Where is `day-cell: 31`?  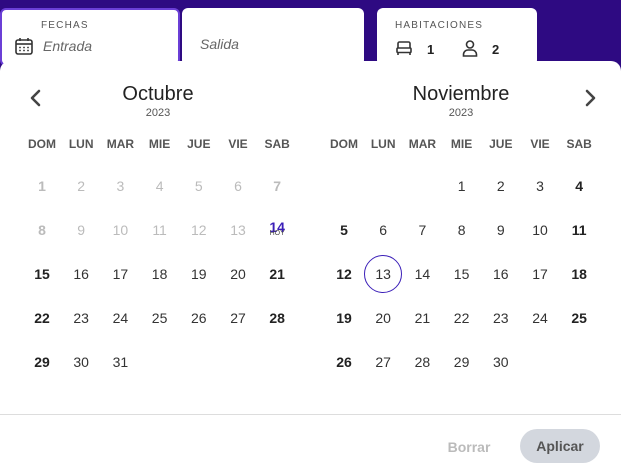 day-cell: 31 is located at coordinates (120, 362).